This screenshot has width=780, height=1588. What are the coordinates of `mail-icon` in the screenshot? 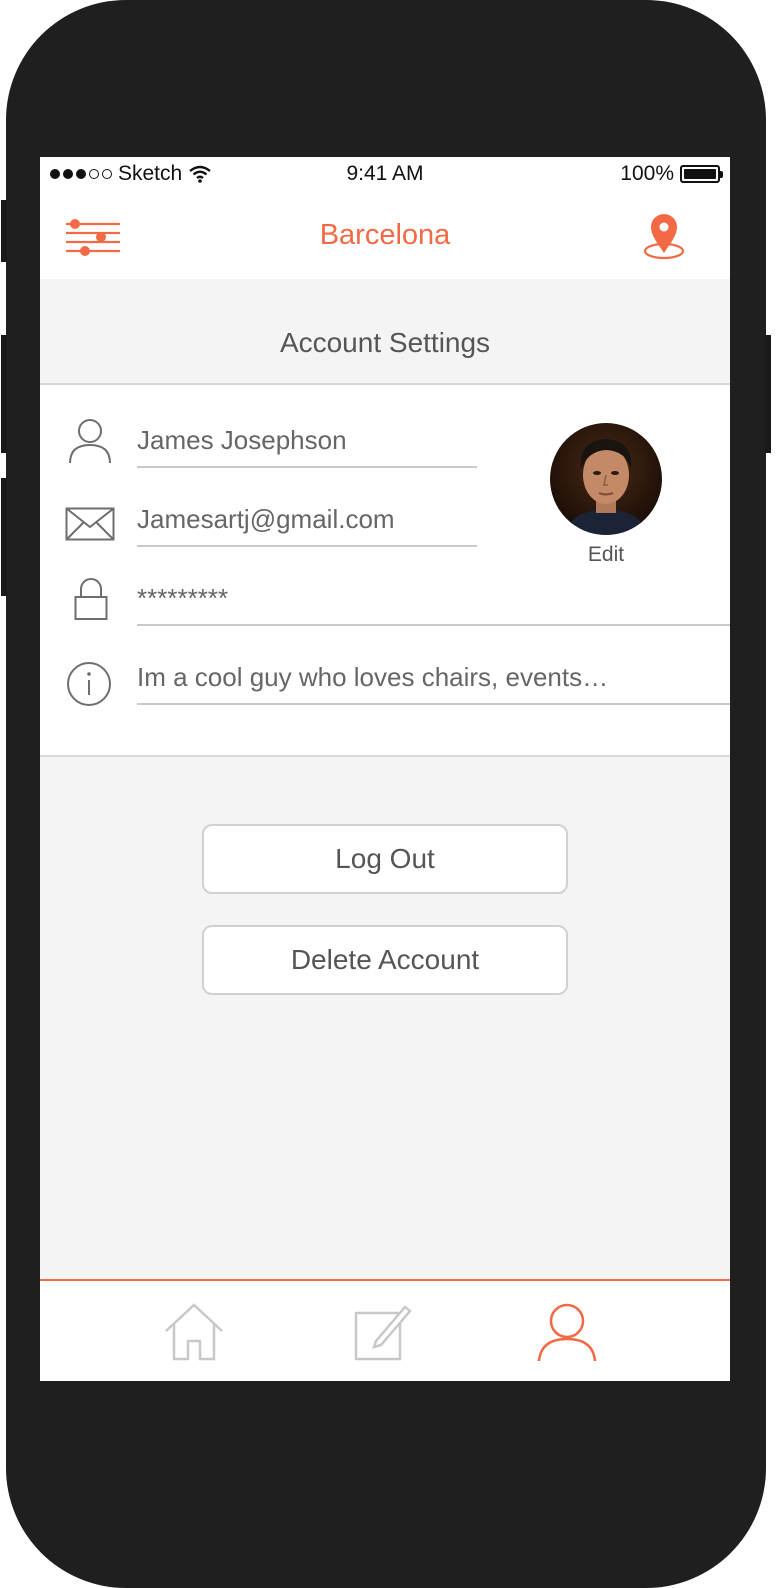 It's located at (90, 524).